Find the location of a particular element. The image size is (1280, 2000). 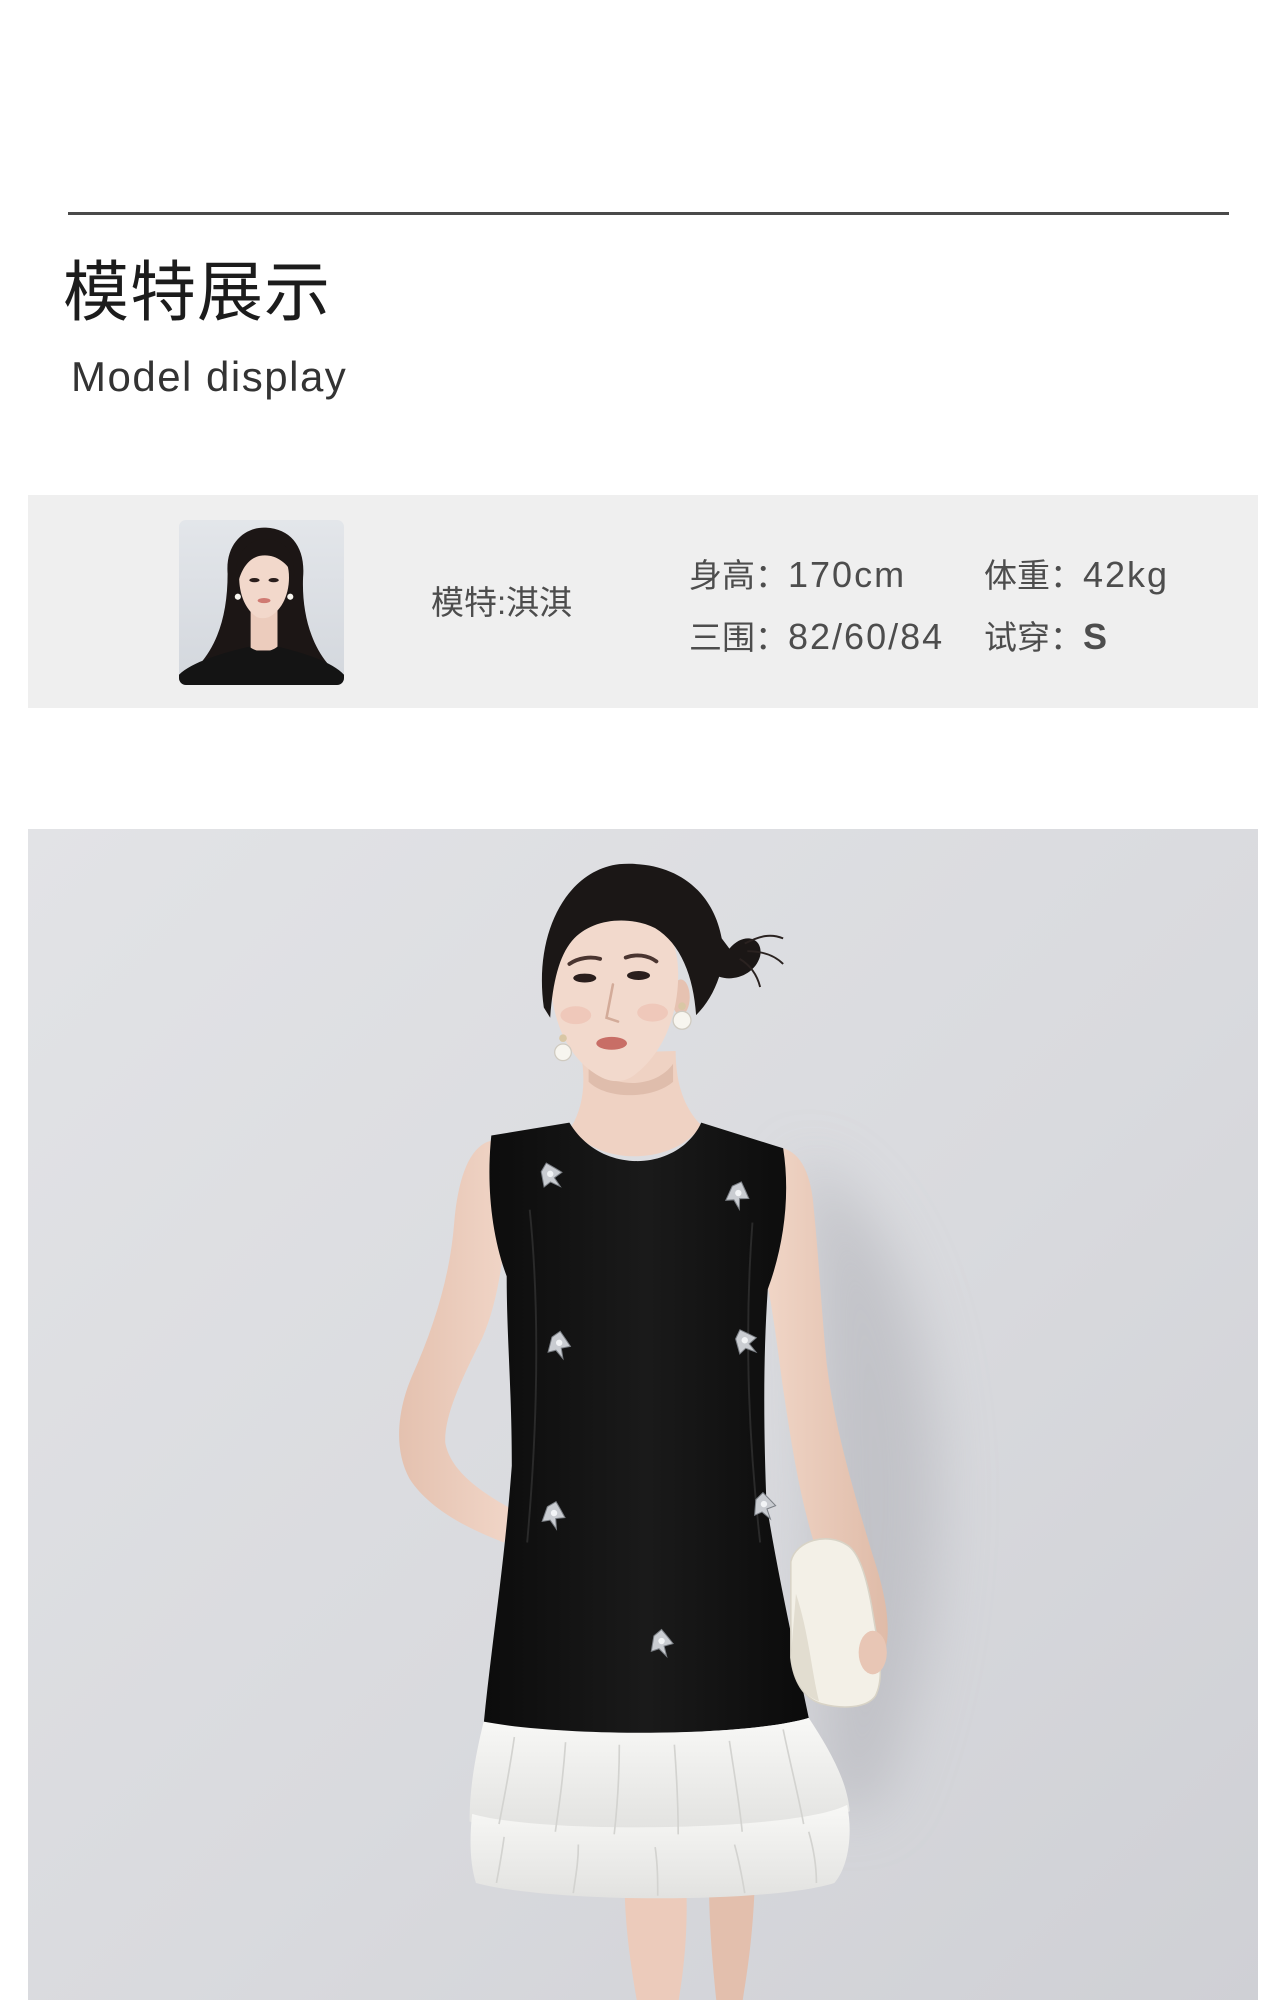

model-avatar is located at coordinates (261, 602).